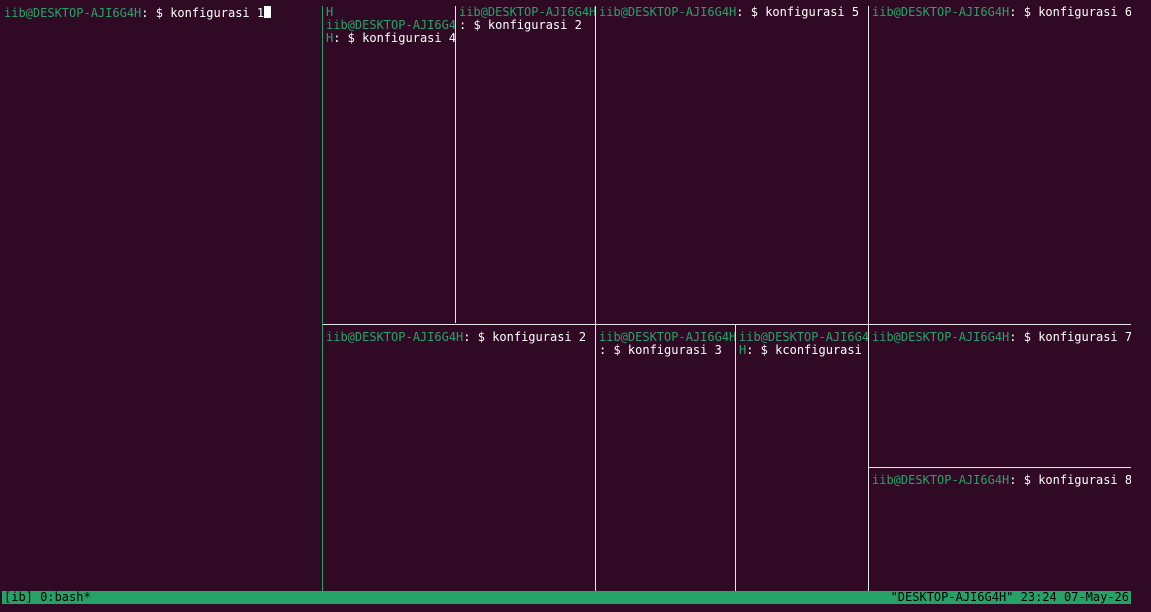 This screenshot has height=612, width=1151. What do you see at coordinates (1084, 12) in the screenshot?
I see `command-text: konfigurasi 6` at bounding box center [1084, 12].